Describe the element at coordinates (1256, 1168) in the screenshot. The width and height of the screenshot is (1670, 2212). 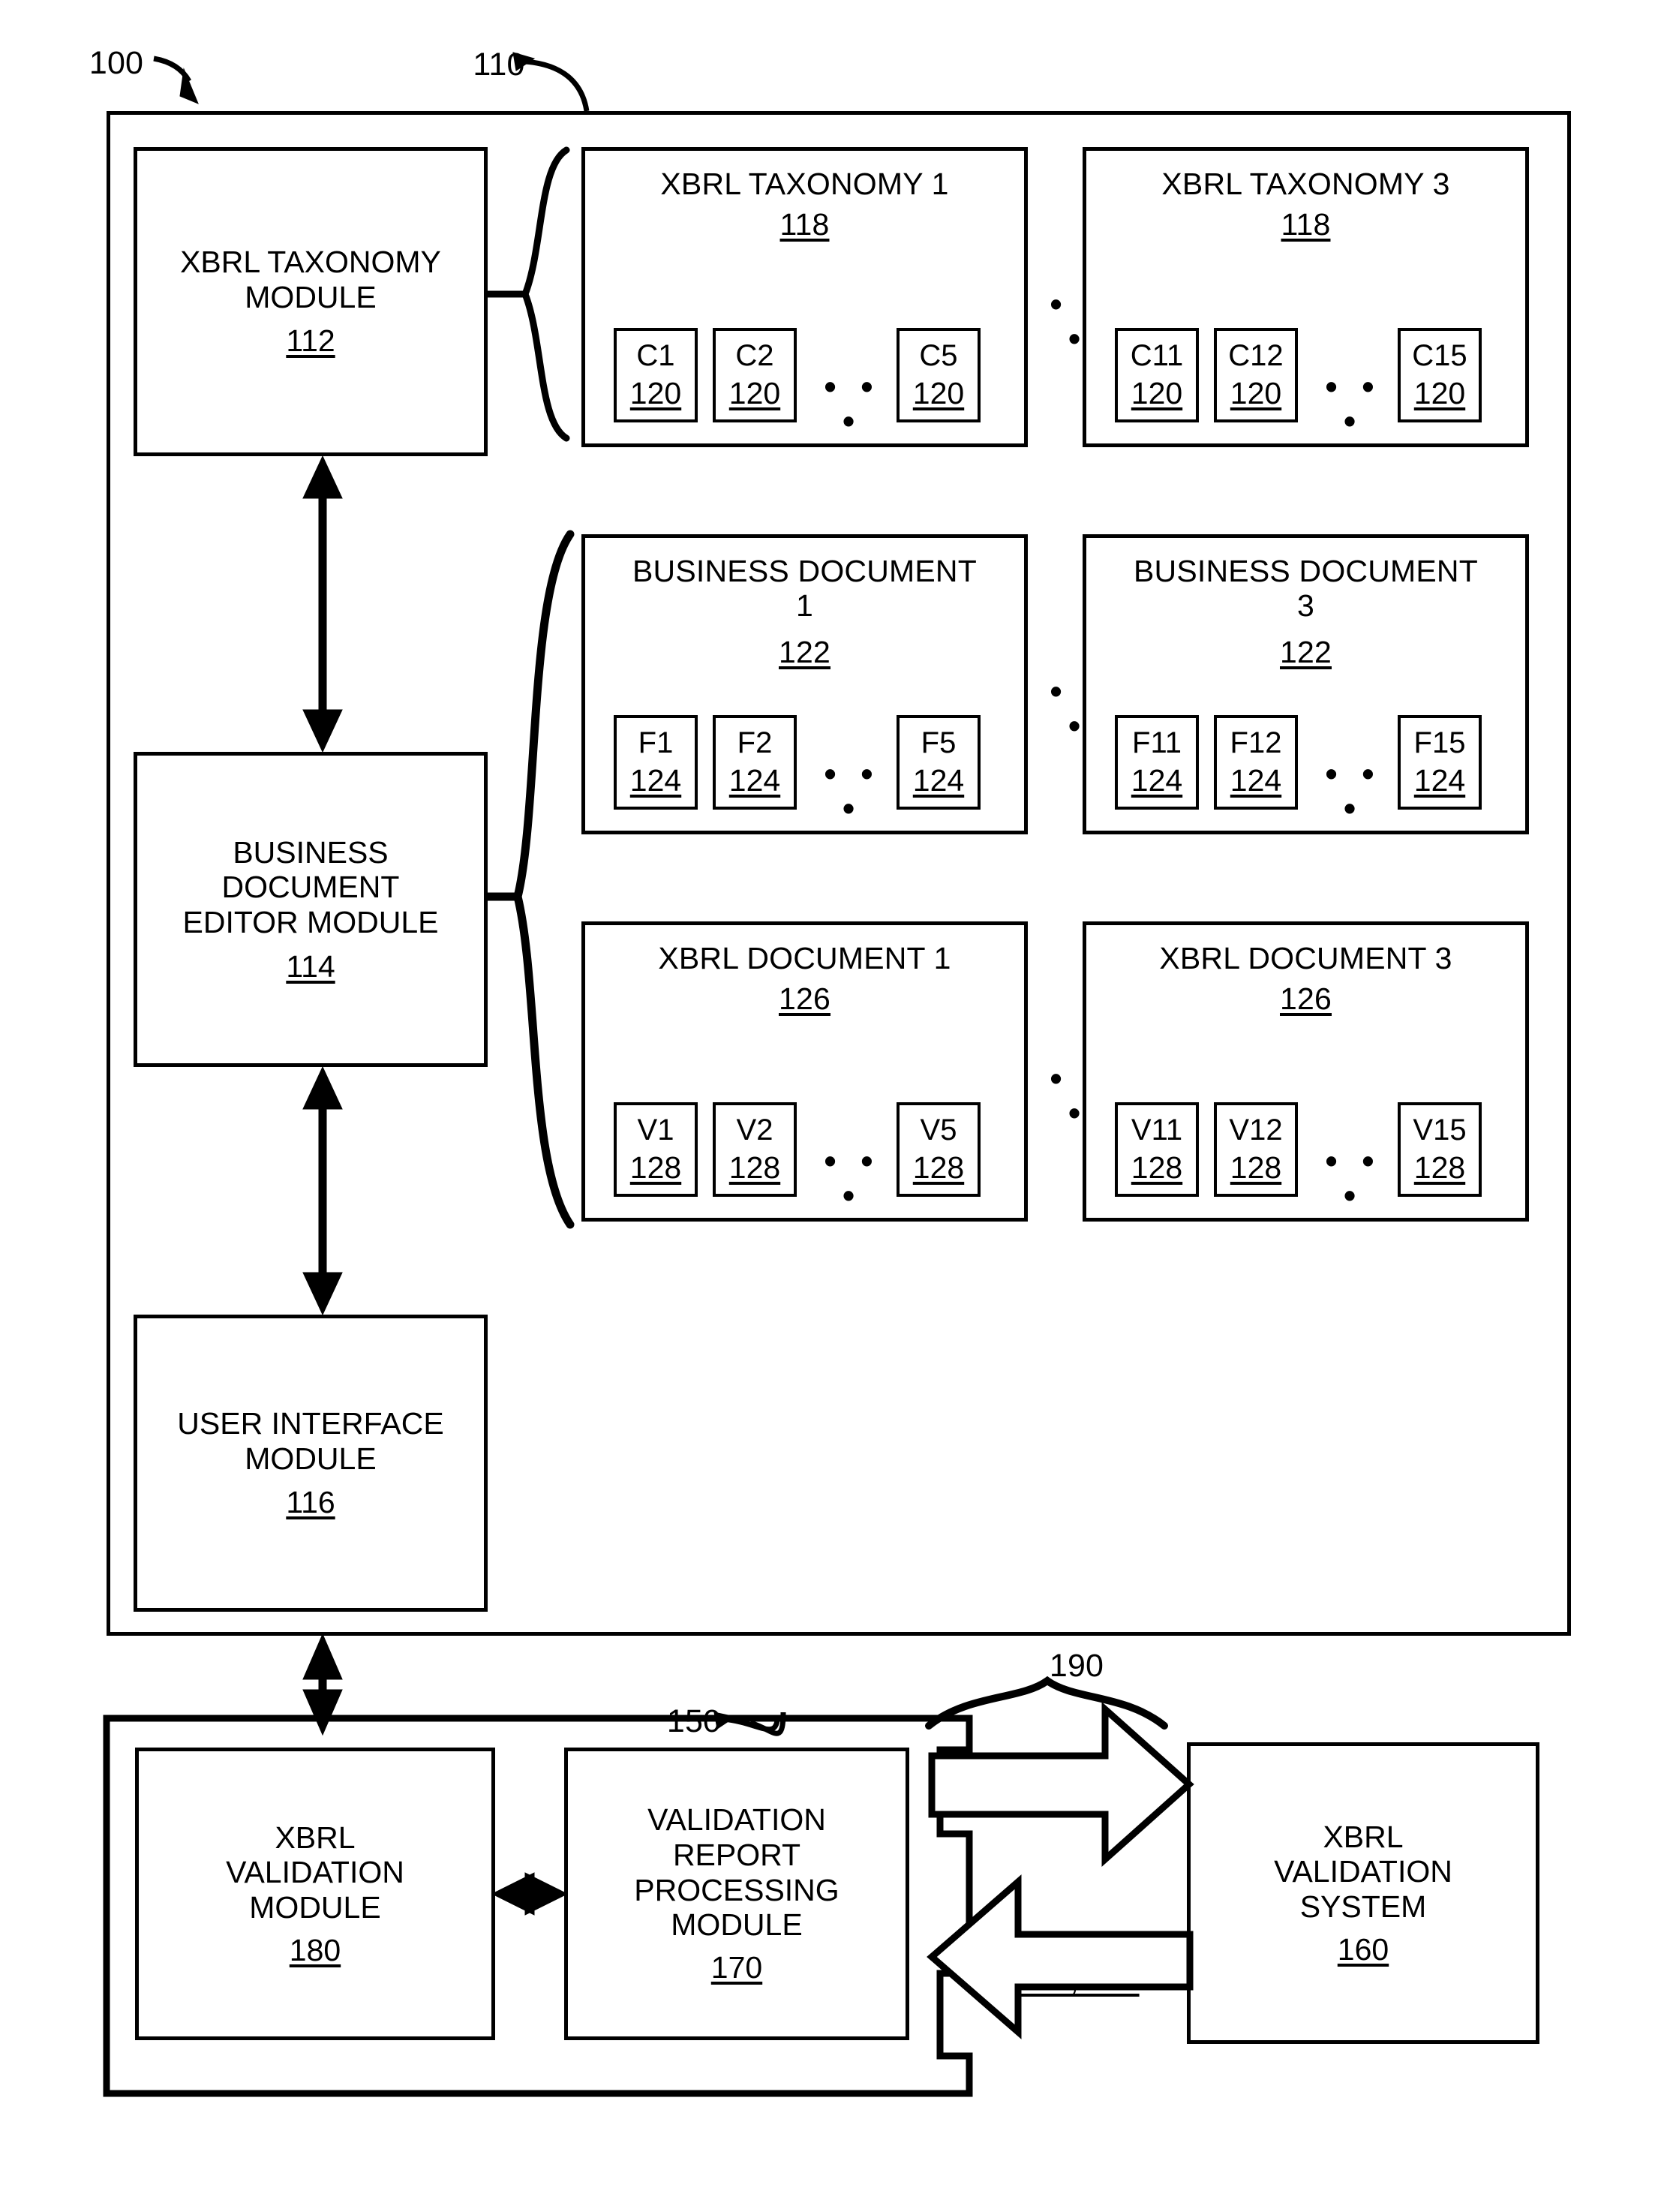
I see `value-v12-ref: 128` at that location.